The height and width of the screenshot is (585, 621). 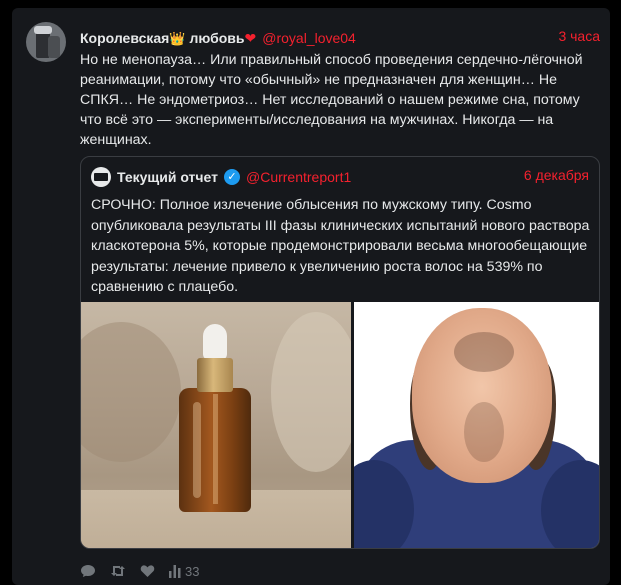 What do you see at coordinates (184, 571) in the screenshot?
I see `views-button: 33` at bounding box center [184, 571].